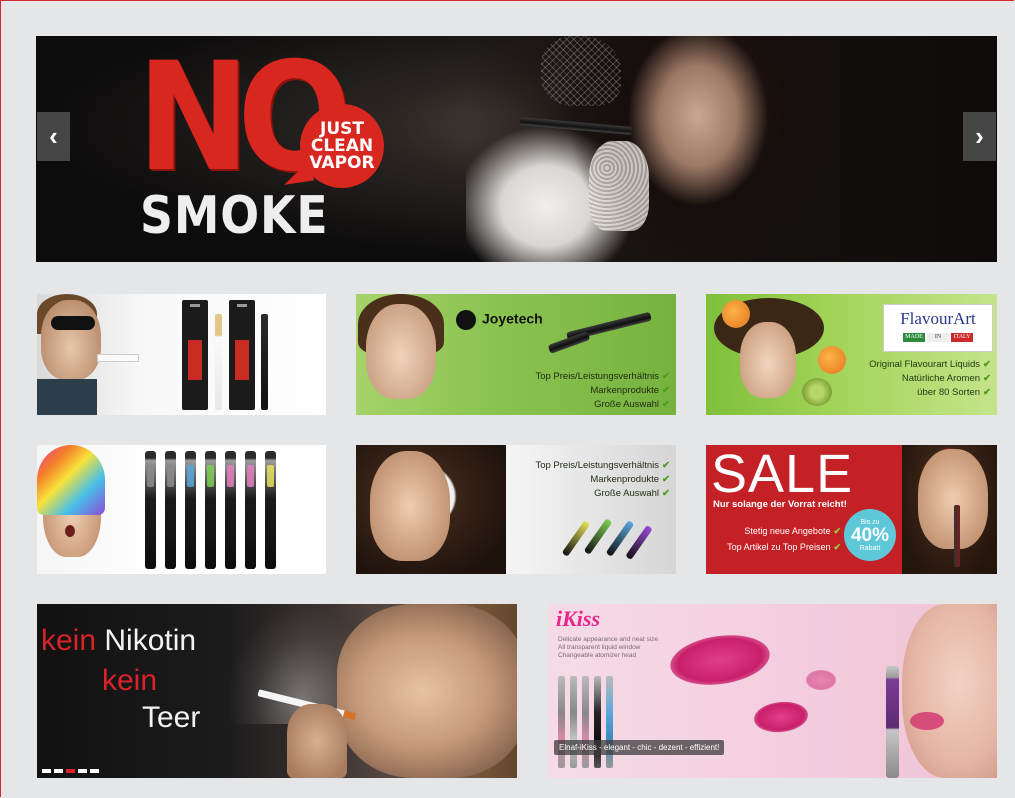  What do you see at coordinates (627, 404) in the screenshot?
I see `feature-text: Große Auswahl` at bounding box center [627, 404].